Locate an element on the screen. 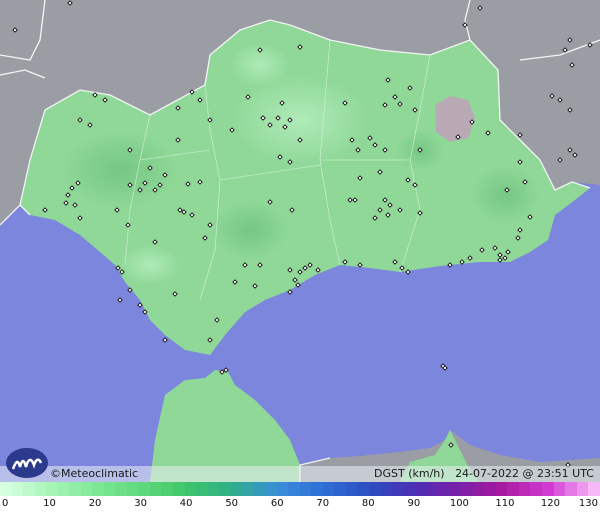 The width and height of the screenshot is (600, 517). scale-tick-label: 80 is located at coordinates (368, 503).